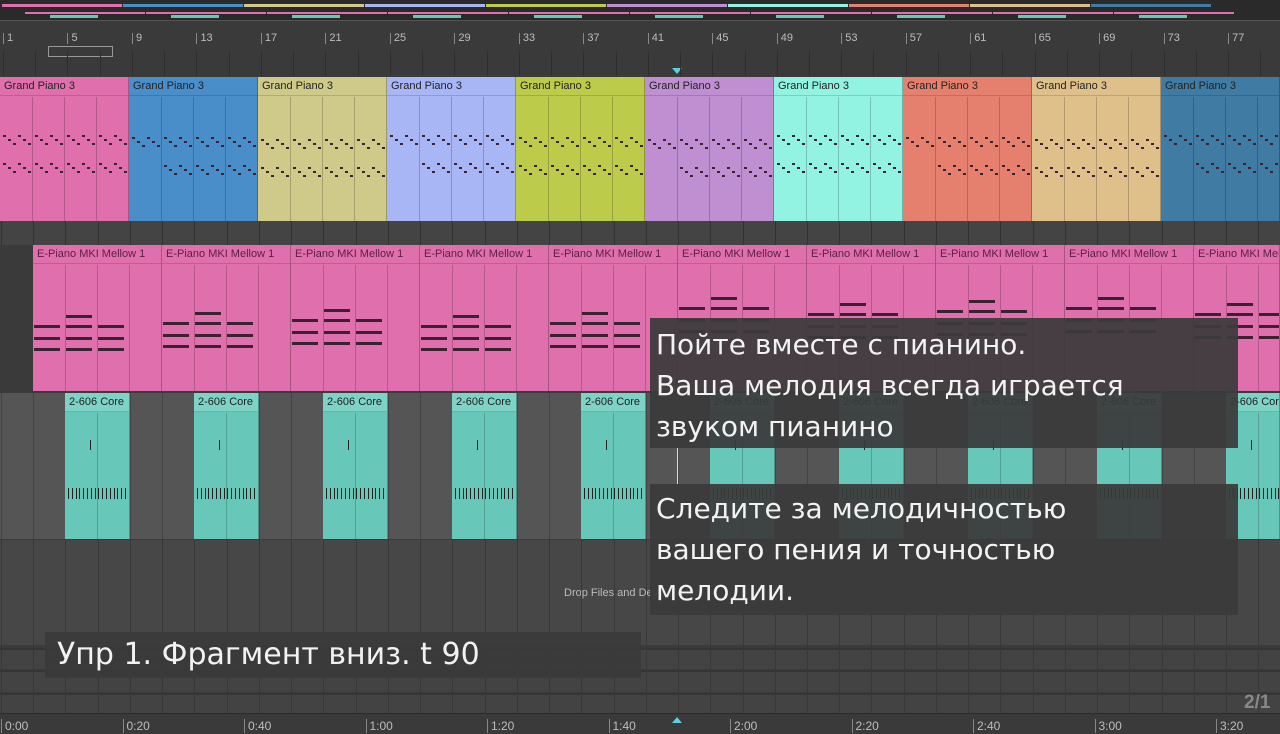  Describe the element at coordinates (640, 10) in the screenshot. I see `arrangement-overview` at that location.